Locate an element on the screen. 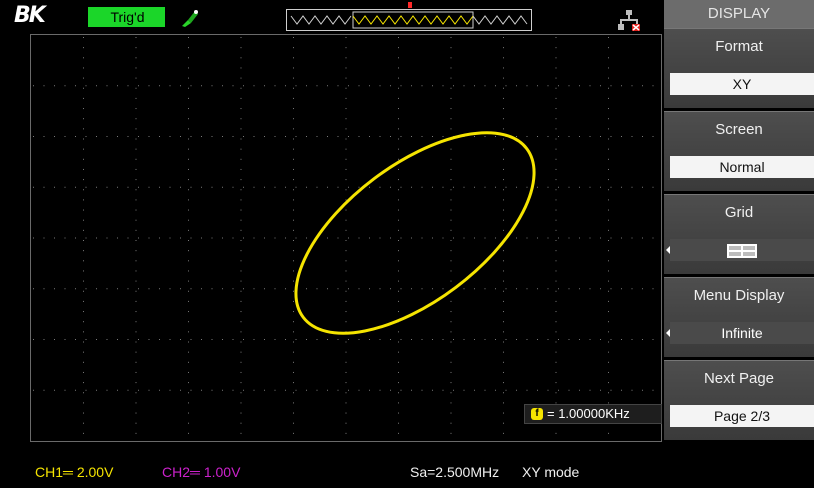  lissajous-ellipse is located at coordinates (415, 233).